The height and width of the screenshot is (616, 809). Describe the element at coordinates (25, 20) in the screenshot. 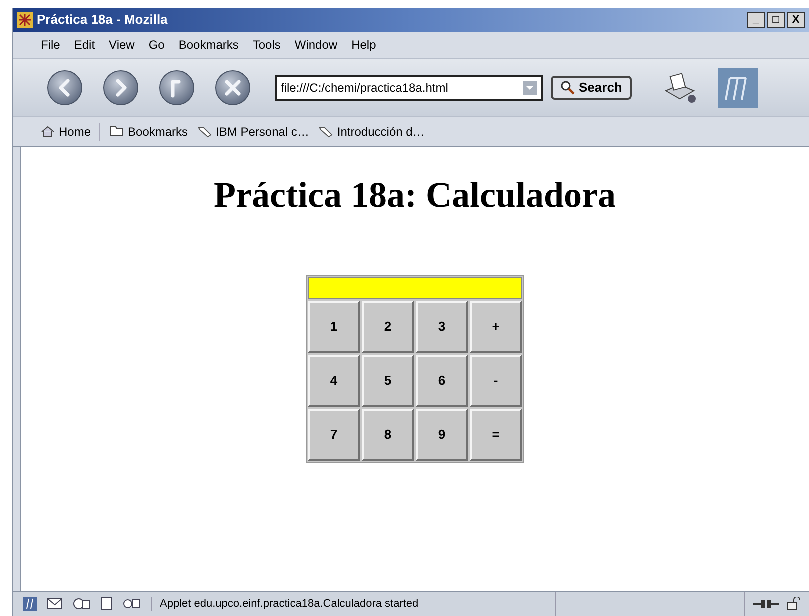

I see `app-icon` at that location.